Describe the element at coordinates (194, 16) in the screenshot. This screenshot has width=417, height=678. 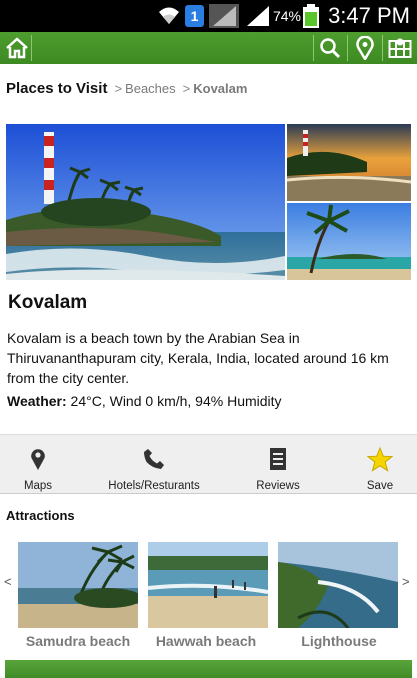
I see `notification-badge-icon: 1` at that location.